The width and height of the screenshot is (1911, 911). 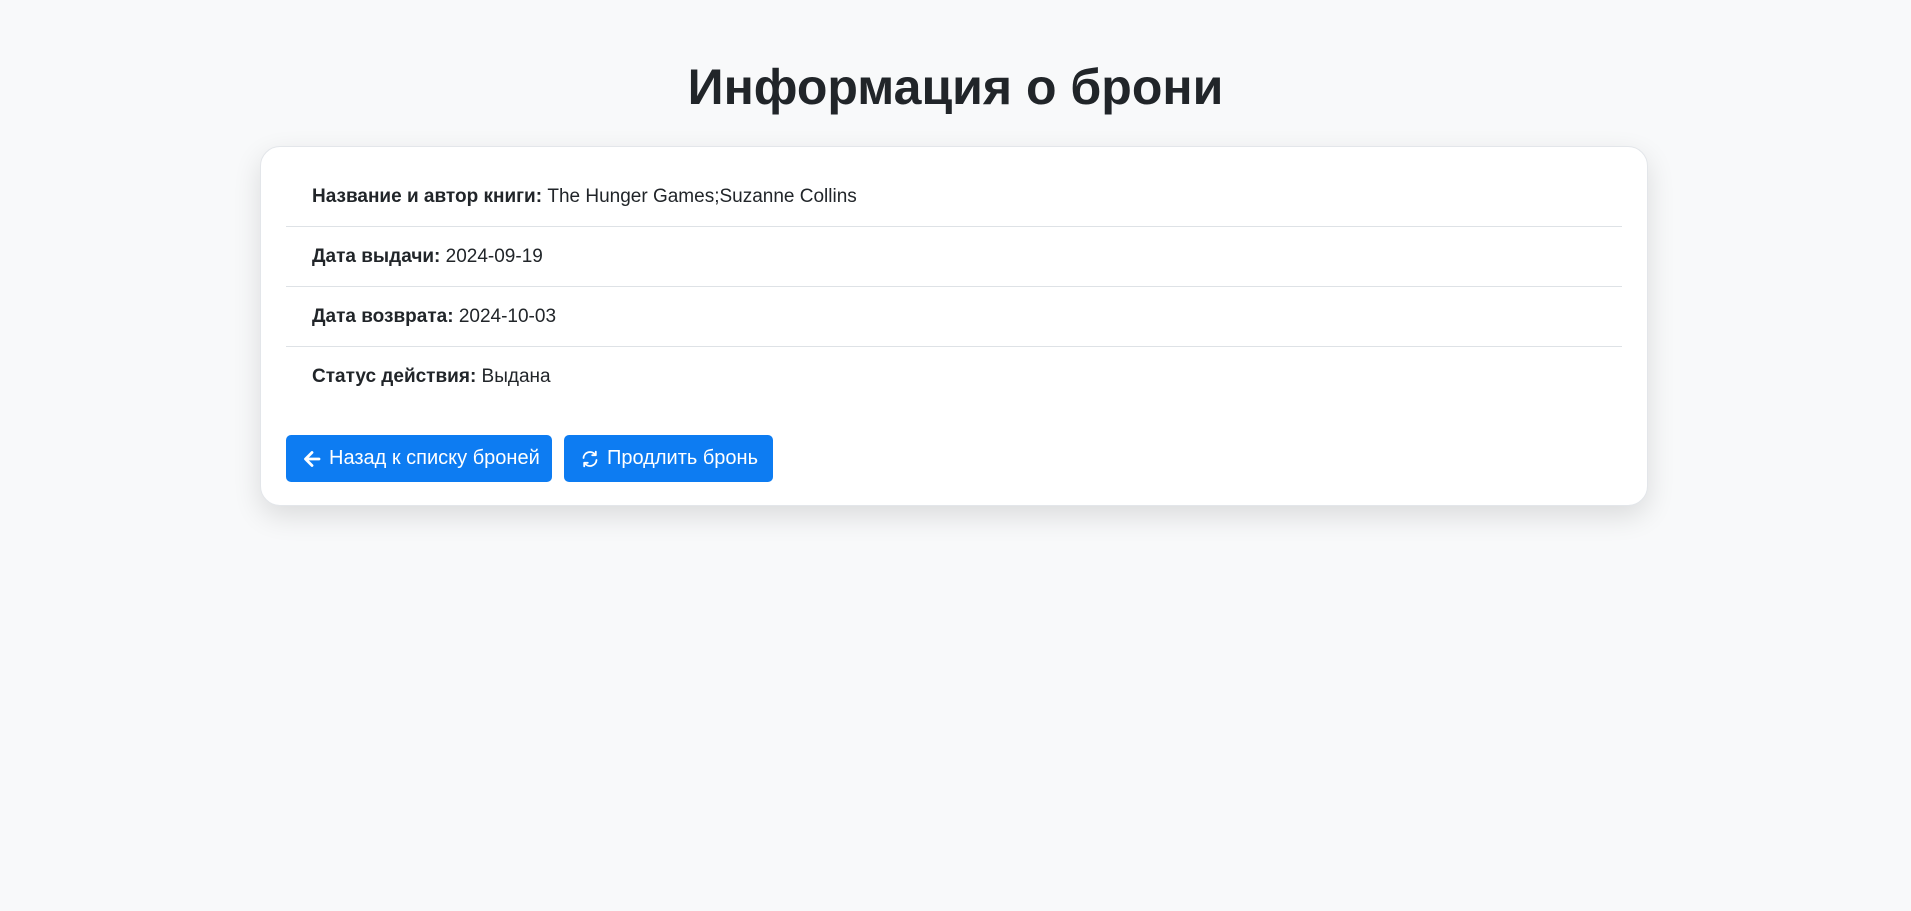 I want to click on detail-value: The Hunger Games;Suzanne Collins, so click(x=702, y=196).